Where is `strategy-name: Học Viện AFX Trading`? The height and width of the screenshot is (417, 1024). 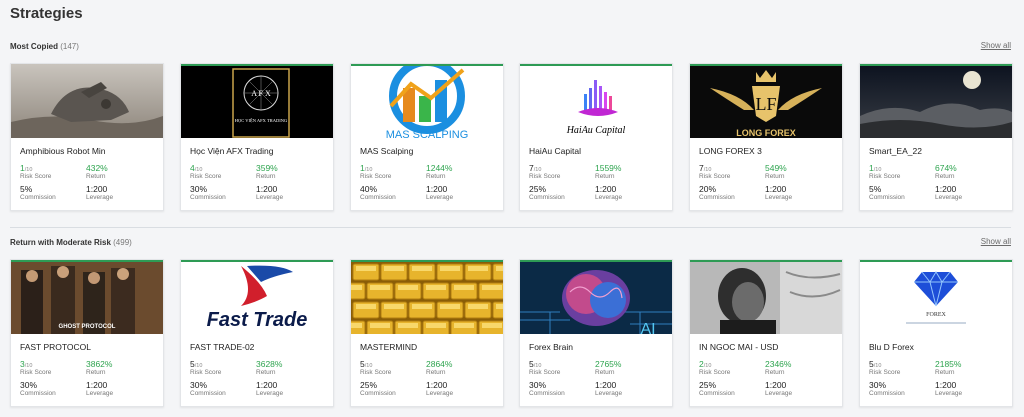
strategy-name: Học Viện AFX Trading is located at coordinates (232, 151).